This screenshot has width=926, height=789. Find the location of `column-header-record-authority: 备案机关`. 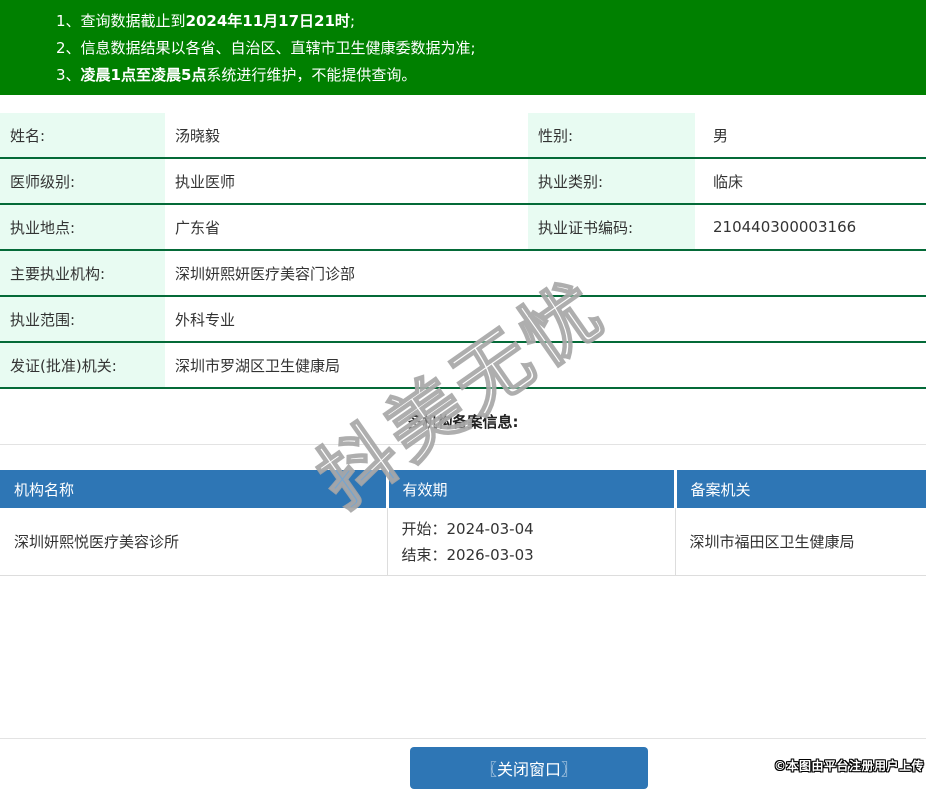

column-header-record-authority: 备案机关 is located at coordinates (800, 489).